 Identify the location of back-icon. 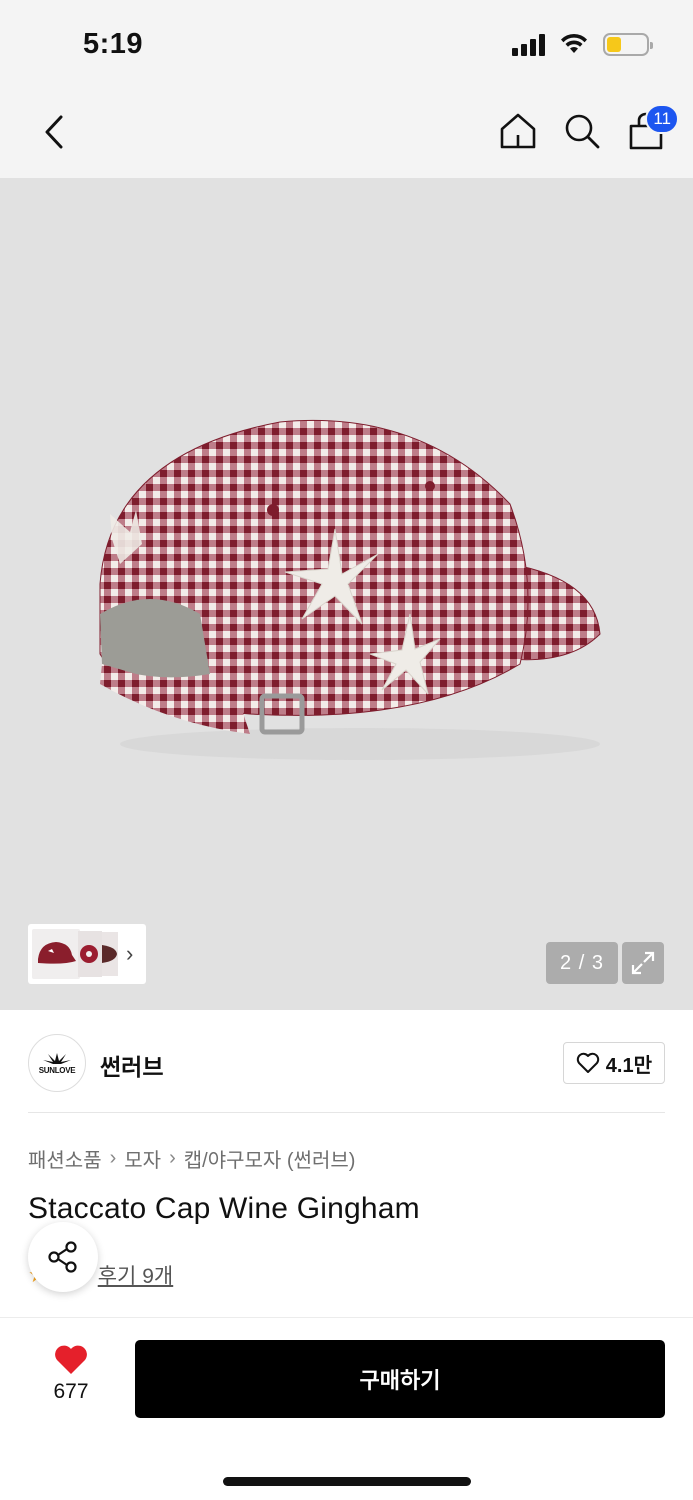
(54, 132).